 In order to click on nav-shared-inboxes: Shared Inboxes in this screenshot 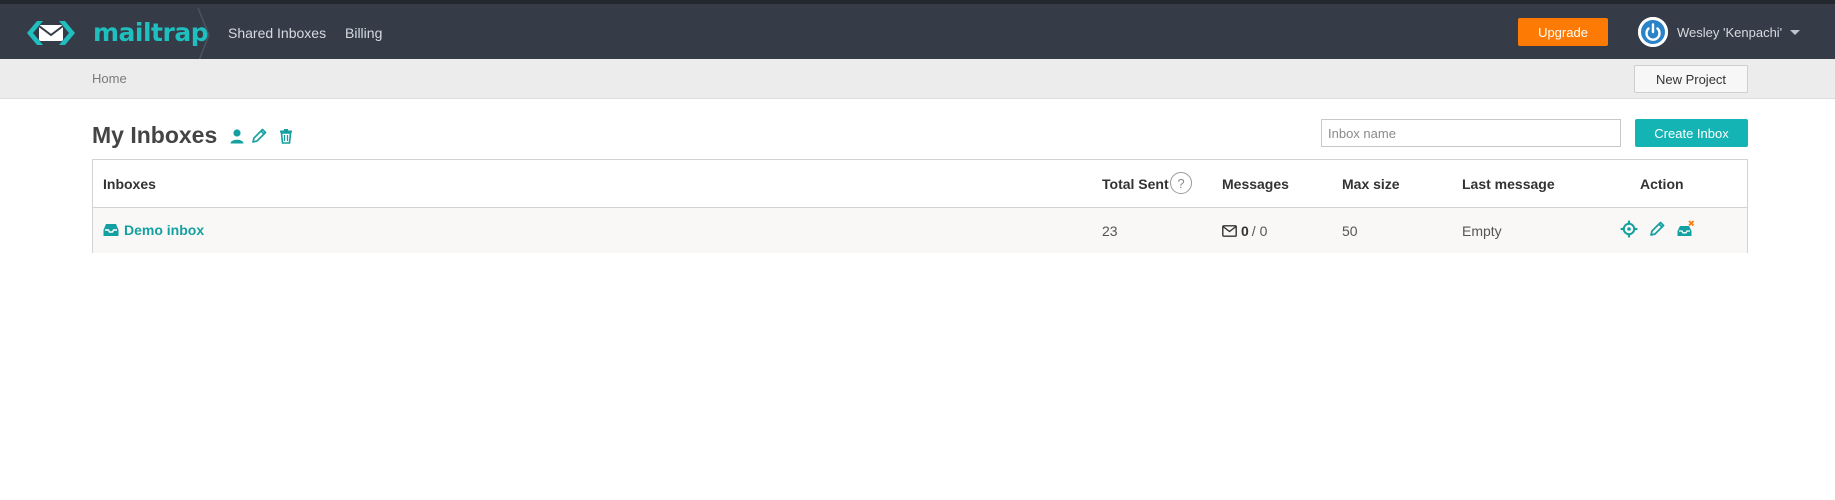, I will do `click(277, 33)`.